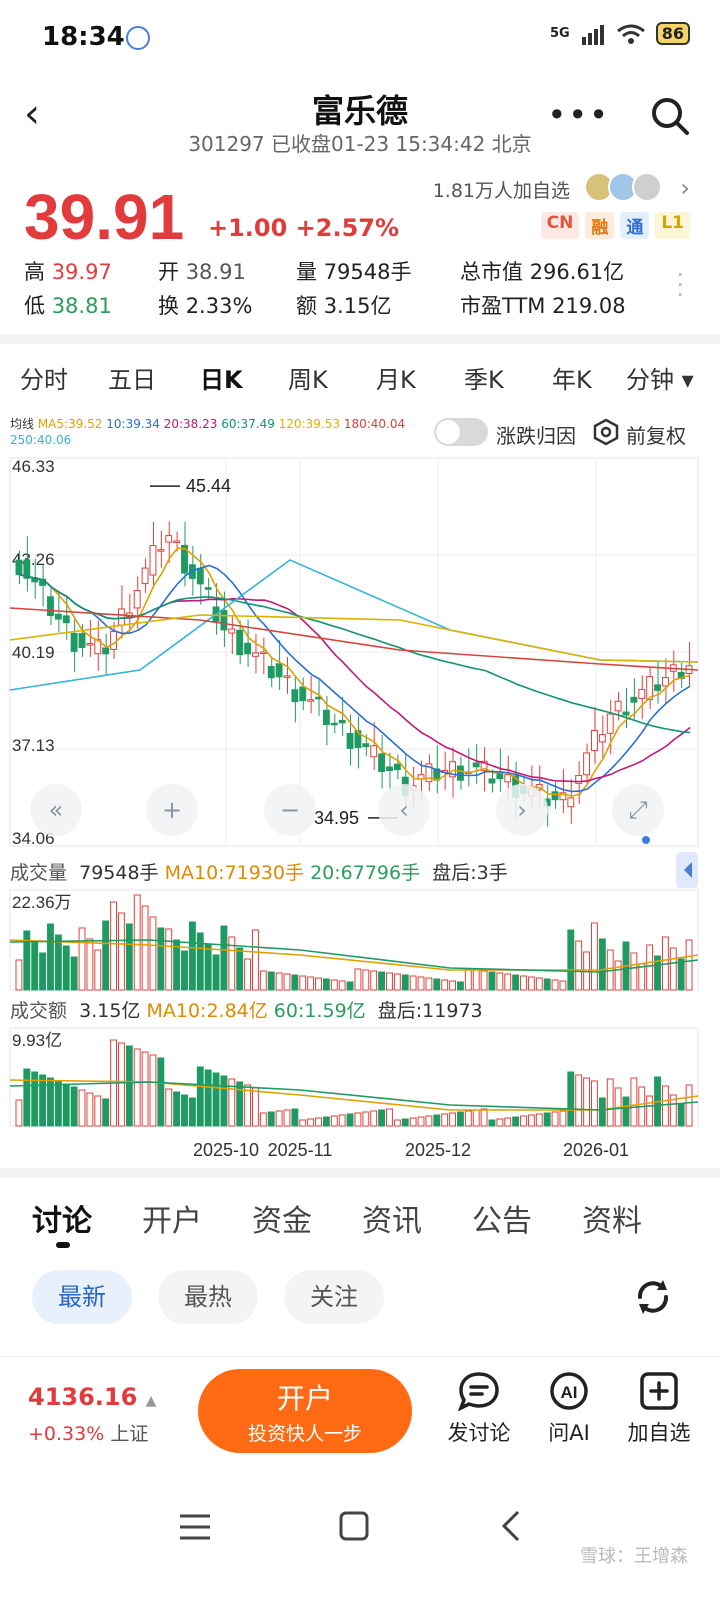  What do you see at coordinates (484, 377) in the screenshot?
I see `tab-quarterly: 季K` at bounding box center [484, 377].